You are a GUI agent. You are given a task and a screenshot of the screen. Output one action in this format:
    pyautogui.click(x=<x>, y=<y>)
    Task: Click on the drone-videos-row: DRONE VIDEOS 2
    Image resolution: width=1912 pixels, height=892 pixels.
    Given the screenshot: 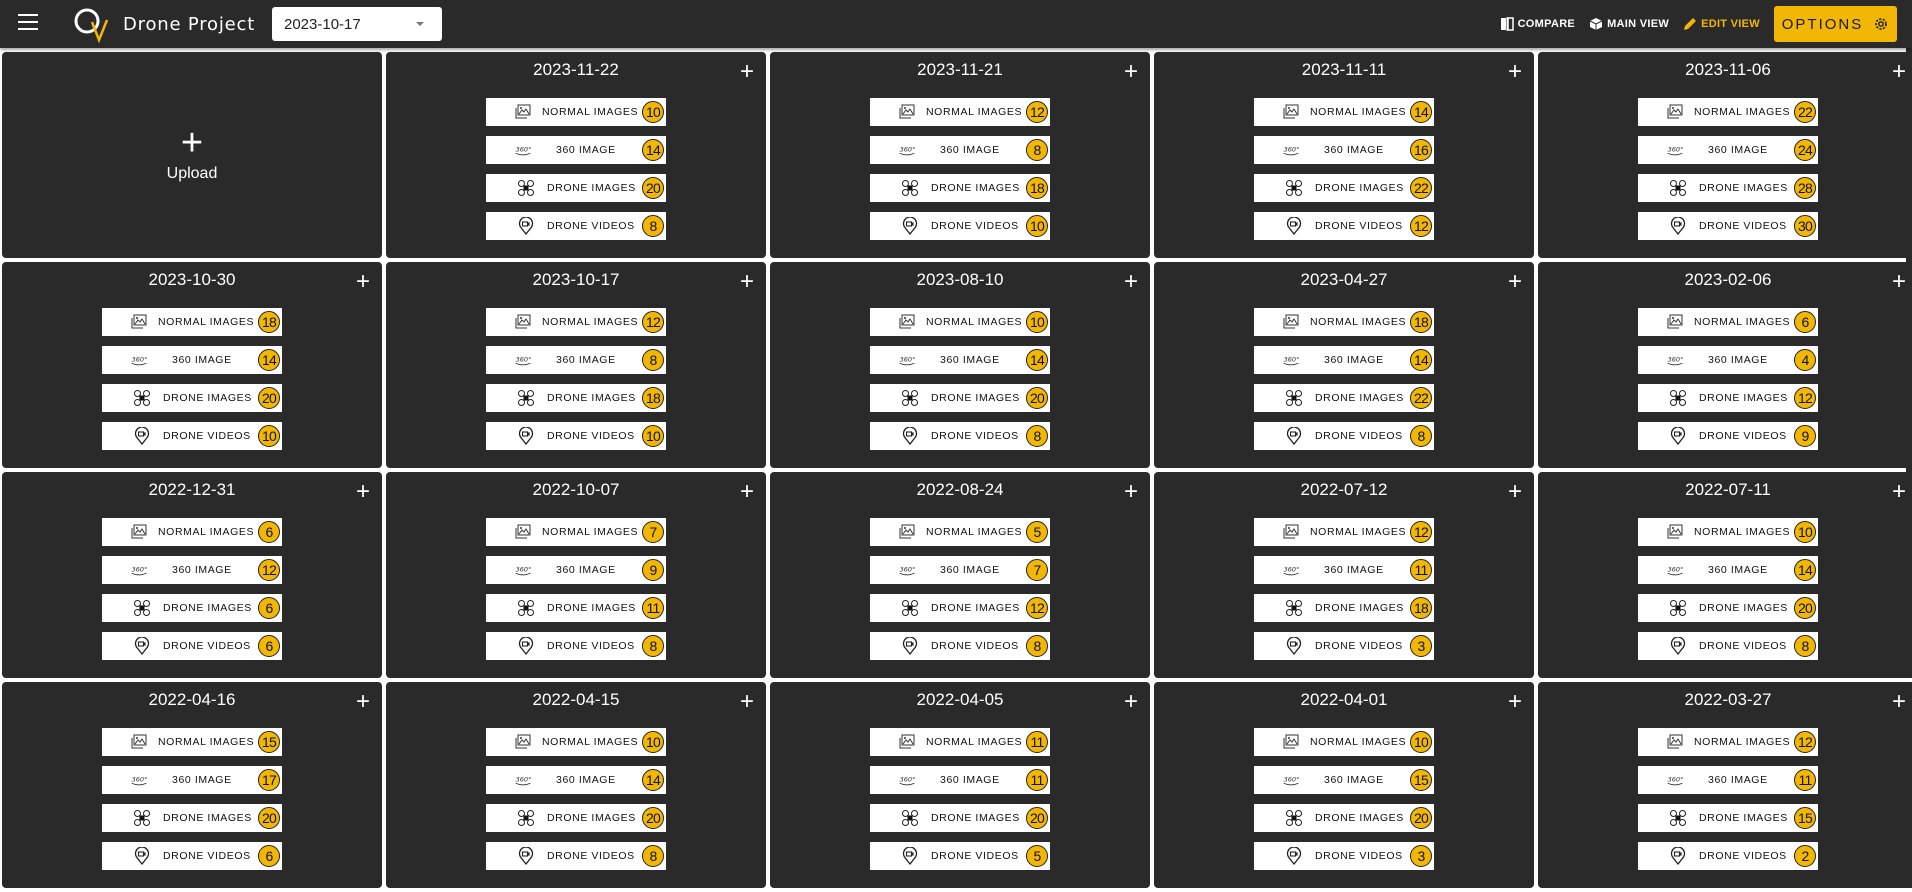 What is the action you would take?
    pyautogui.click(x=1728, y=856)
    